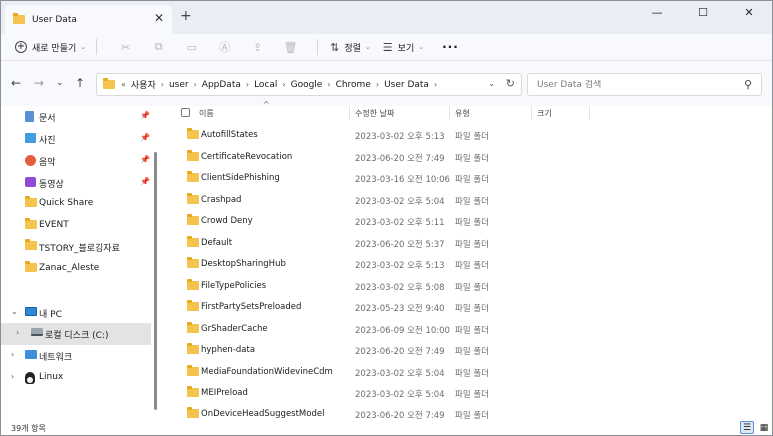  Describe the element at coordinates (290, 47) in the screenshot. I see `delete-icon: 🗑` at that location.